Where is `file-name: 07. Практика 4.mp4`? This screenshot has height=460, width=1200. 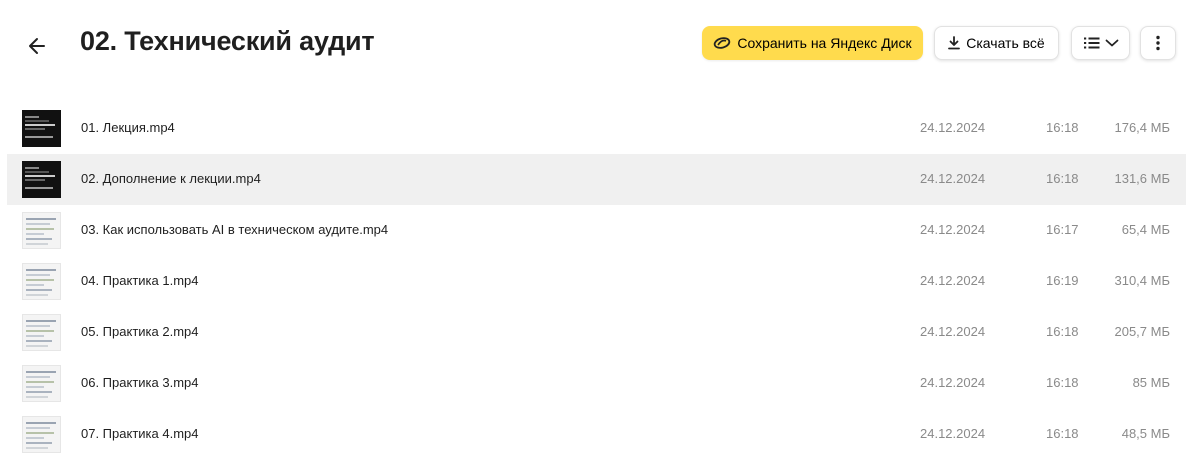
file-name: 07. Практика 4.mp4 is located at coordinates (140, 433).